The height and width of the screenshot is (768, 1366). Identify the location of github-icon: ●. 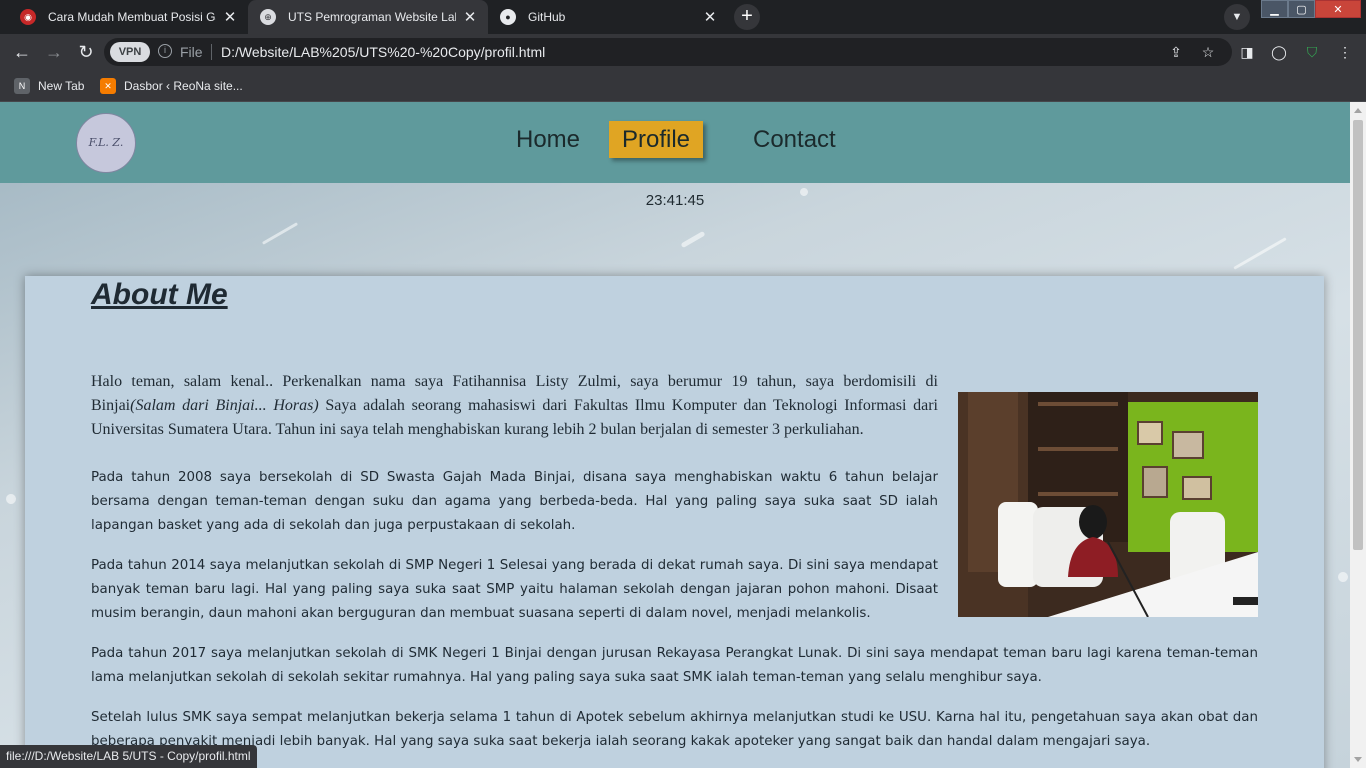
(508, 17).